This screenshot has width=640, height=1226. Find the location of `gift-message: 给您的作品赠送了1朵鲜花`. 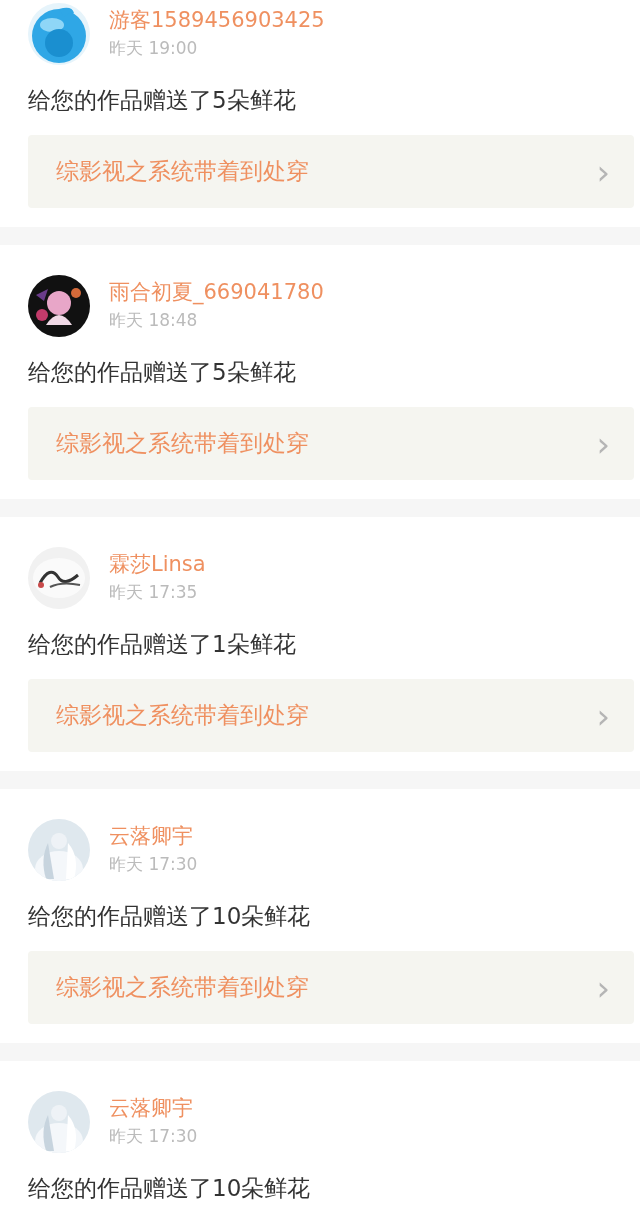

gift-message: 给您的作品赠送了1朵鲜花 is located at coordinates (162, 644).